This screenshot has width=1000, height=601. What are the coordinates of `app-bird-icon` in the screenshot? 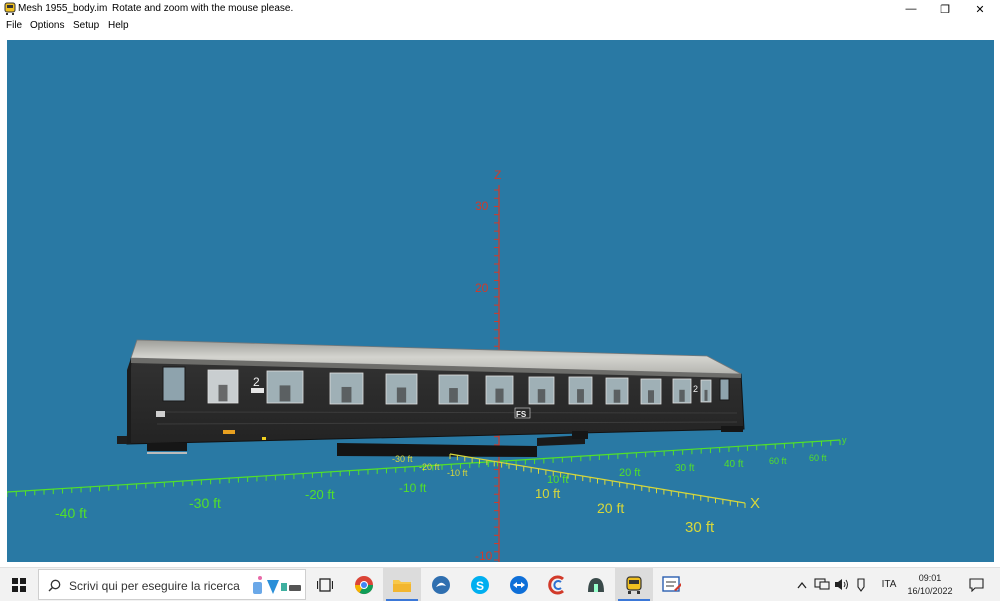 It's located at (441, 584).